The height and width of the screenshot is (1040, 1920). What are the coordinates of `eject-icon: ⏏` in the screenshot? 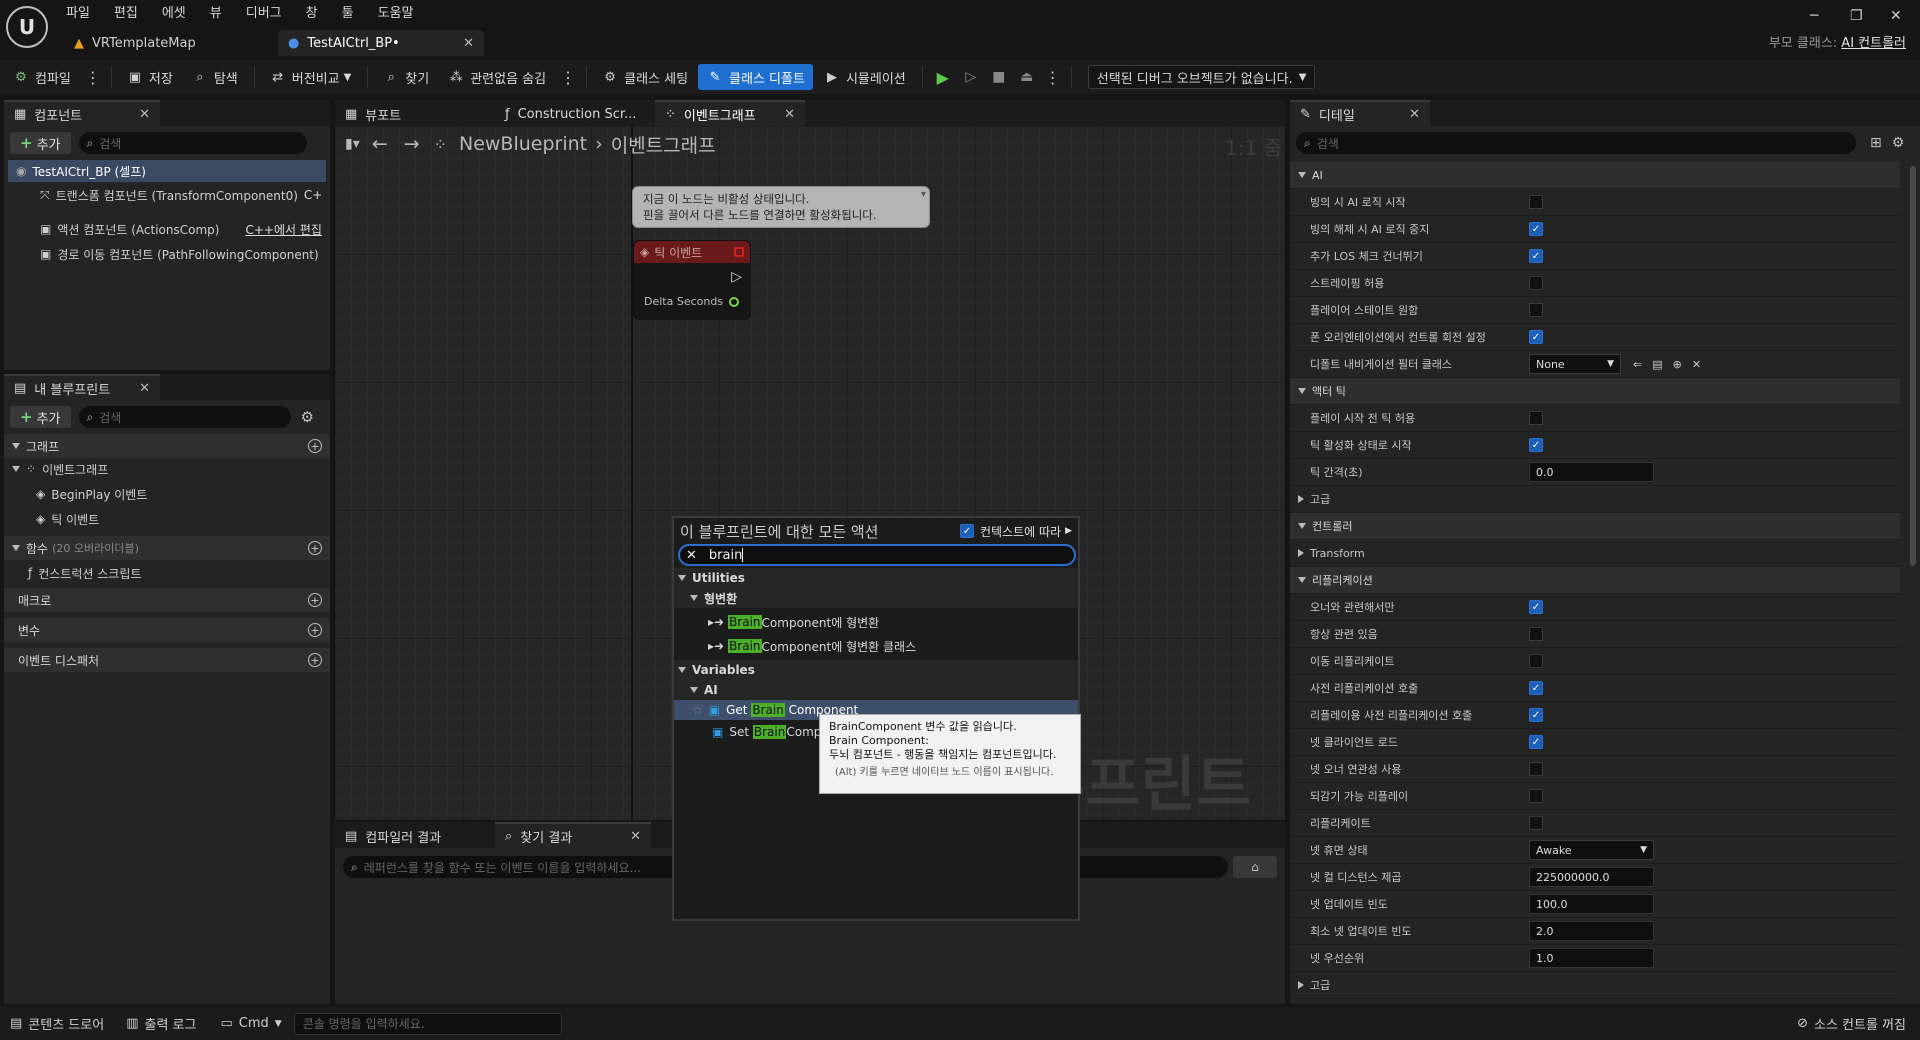 It's located at (1027, 77).